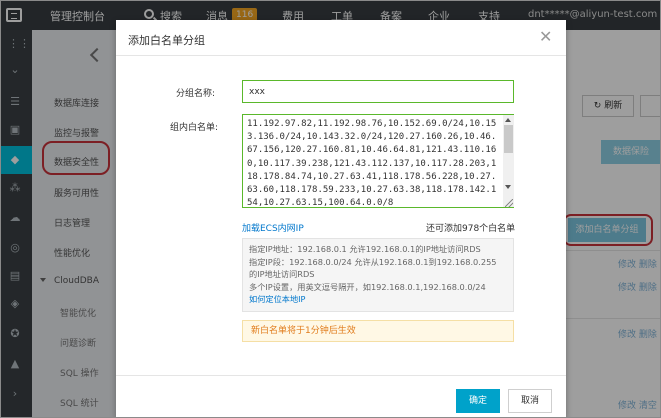 Image resolution: width=661 pixels, height=418 pixels. I want to click on close-icon: ✕, so click(545, 37).